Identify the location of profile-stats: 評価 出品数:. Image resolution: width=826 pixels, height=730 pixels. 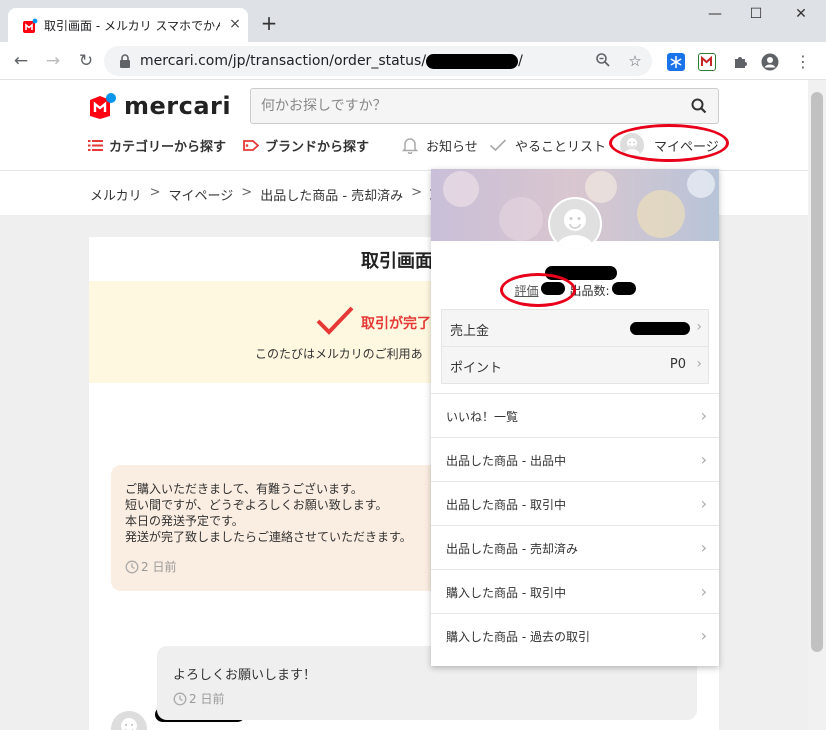
(575, 290).